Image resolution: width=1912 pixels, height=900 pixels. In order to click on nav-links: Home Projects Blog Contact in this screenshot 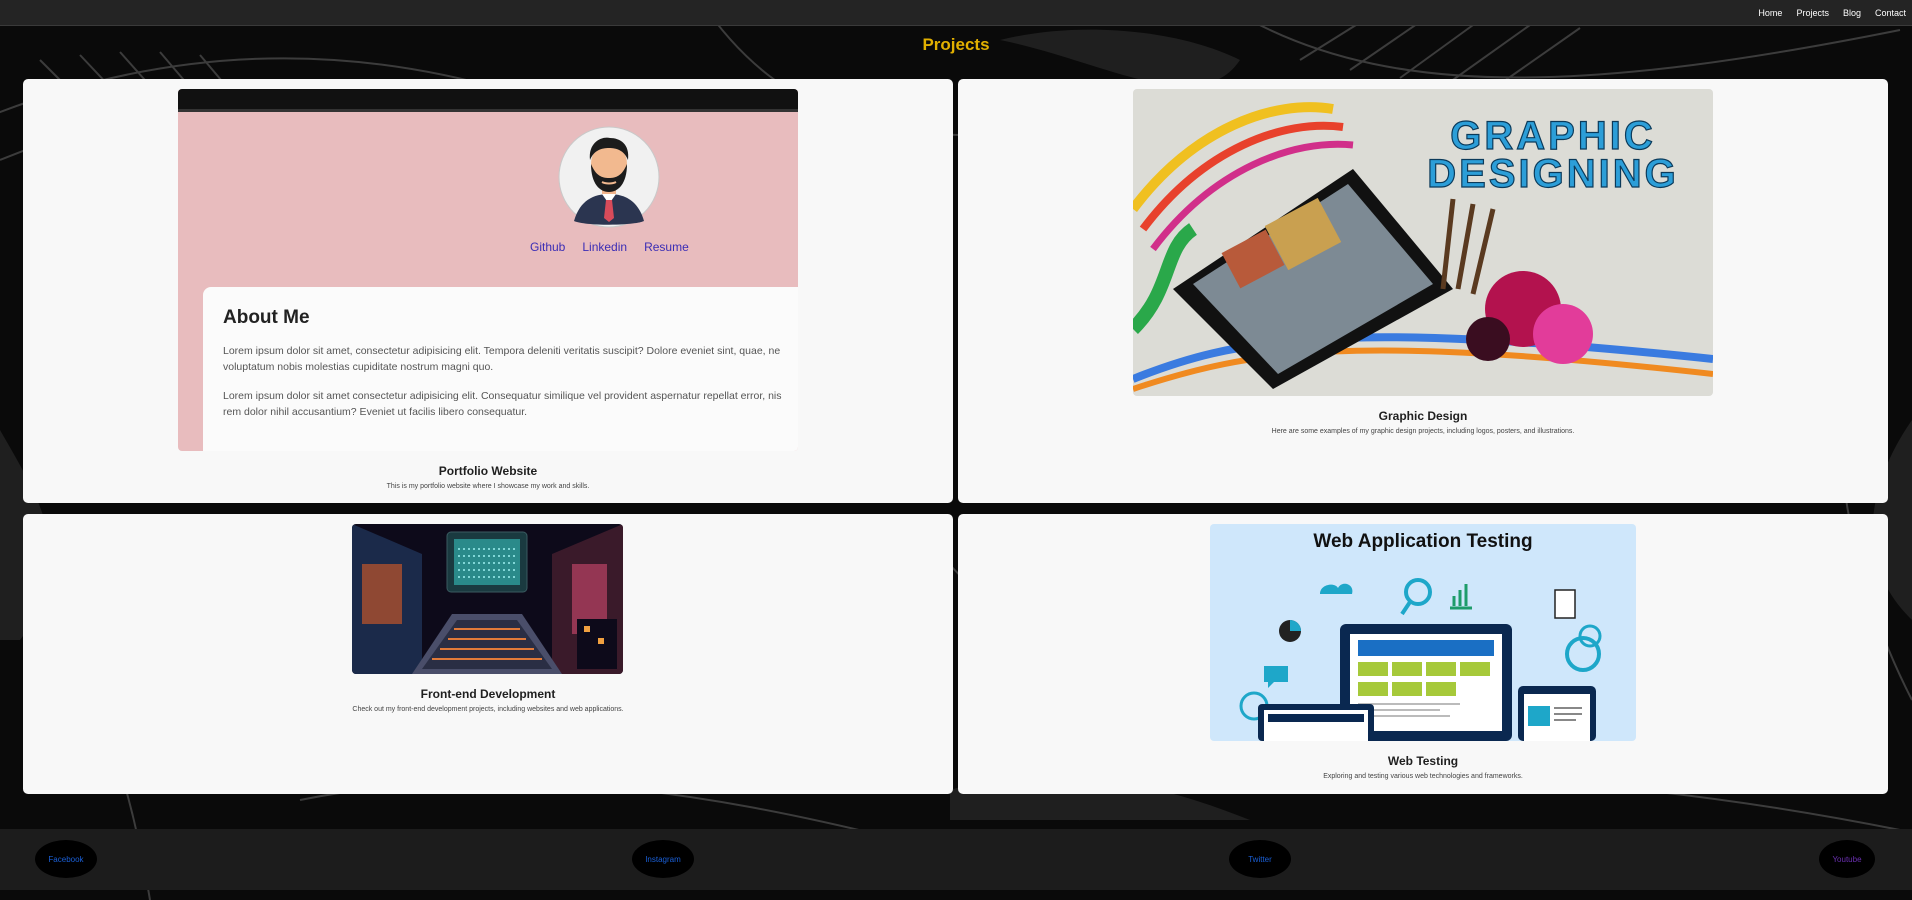, I will do `click(1825, 13)`.